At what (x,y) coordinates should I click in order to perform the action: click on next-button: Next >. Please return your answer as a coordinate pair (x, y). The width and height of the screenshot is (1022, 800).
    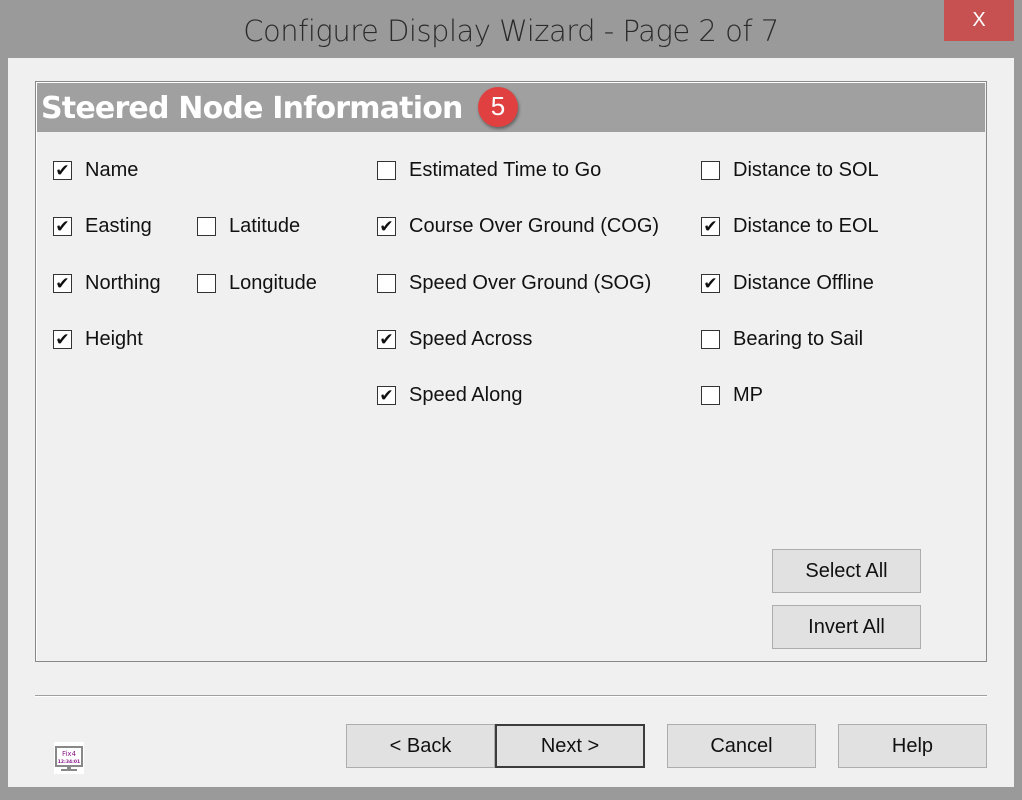
    Looking at the image, I should click on (570, 746).